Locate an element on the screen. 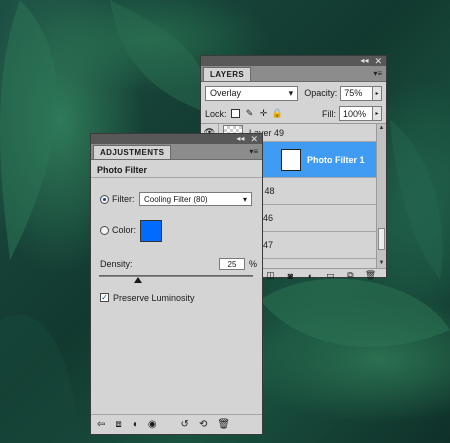 The height and width of the screenshot is (443, 450). density-slider-track is located at coordinates (176, 276).